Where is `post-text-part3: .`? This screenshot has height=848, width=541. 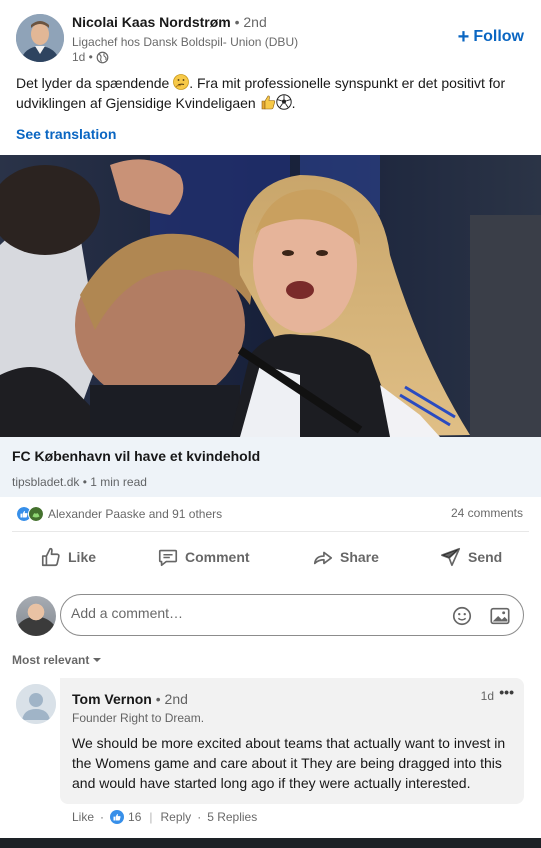
post-text-part3: . is located at coordinates (293, 103).